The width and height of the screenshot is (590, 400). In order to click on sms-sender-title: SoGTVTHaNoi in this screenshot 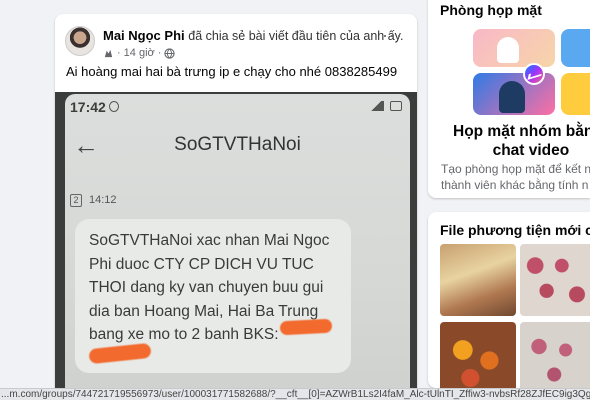, I will do `click(237, 144)`.